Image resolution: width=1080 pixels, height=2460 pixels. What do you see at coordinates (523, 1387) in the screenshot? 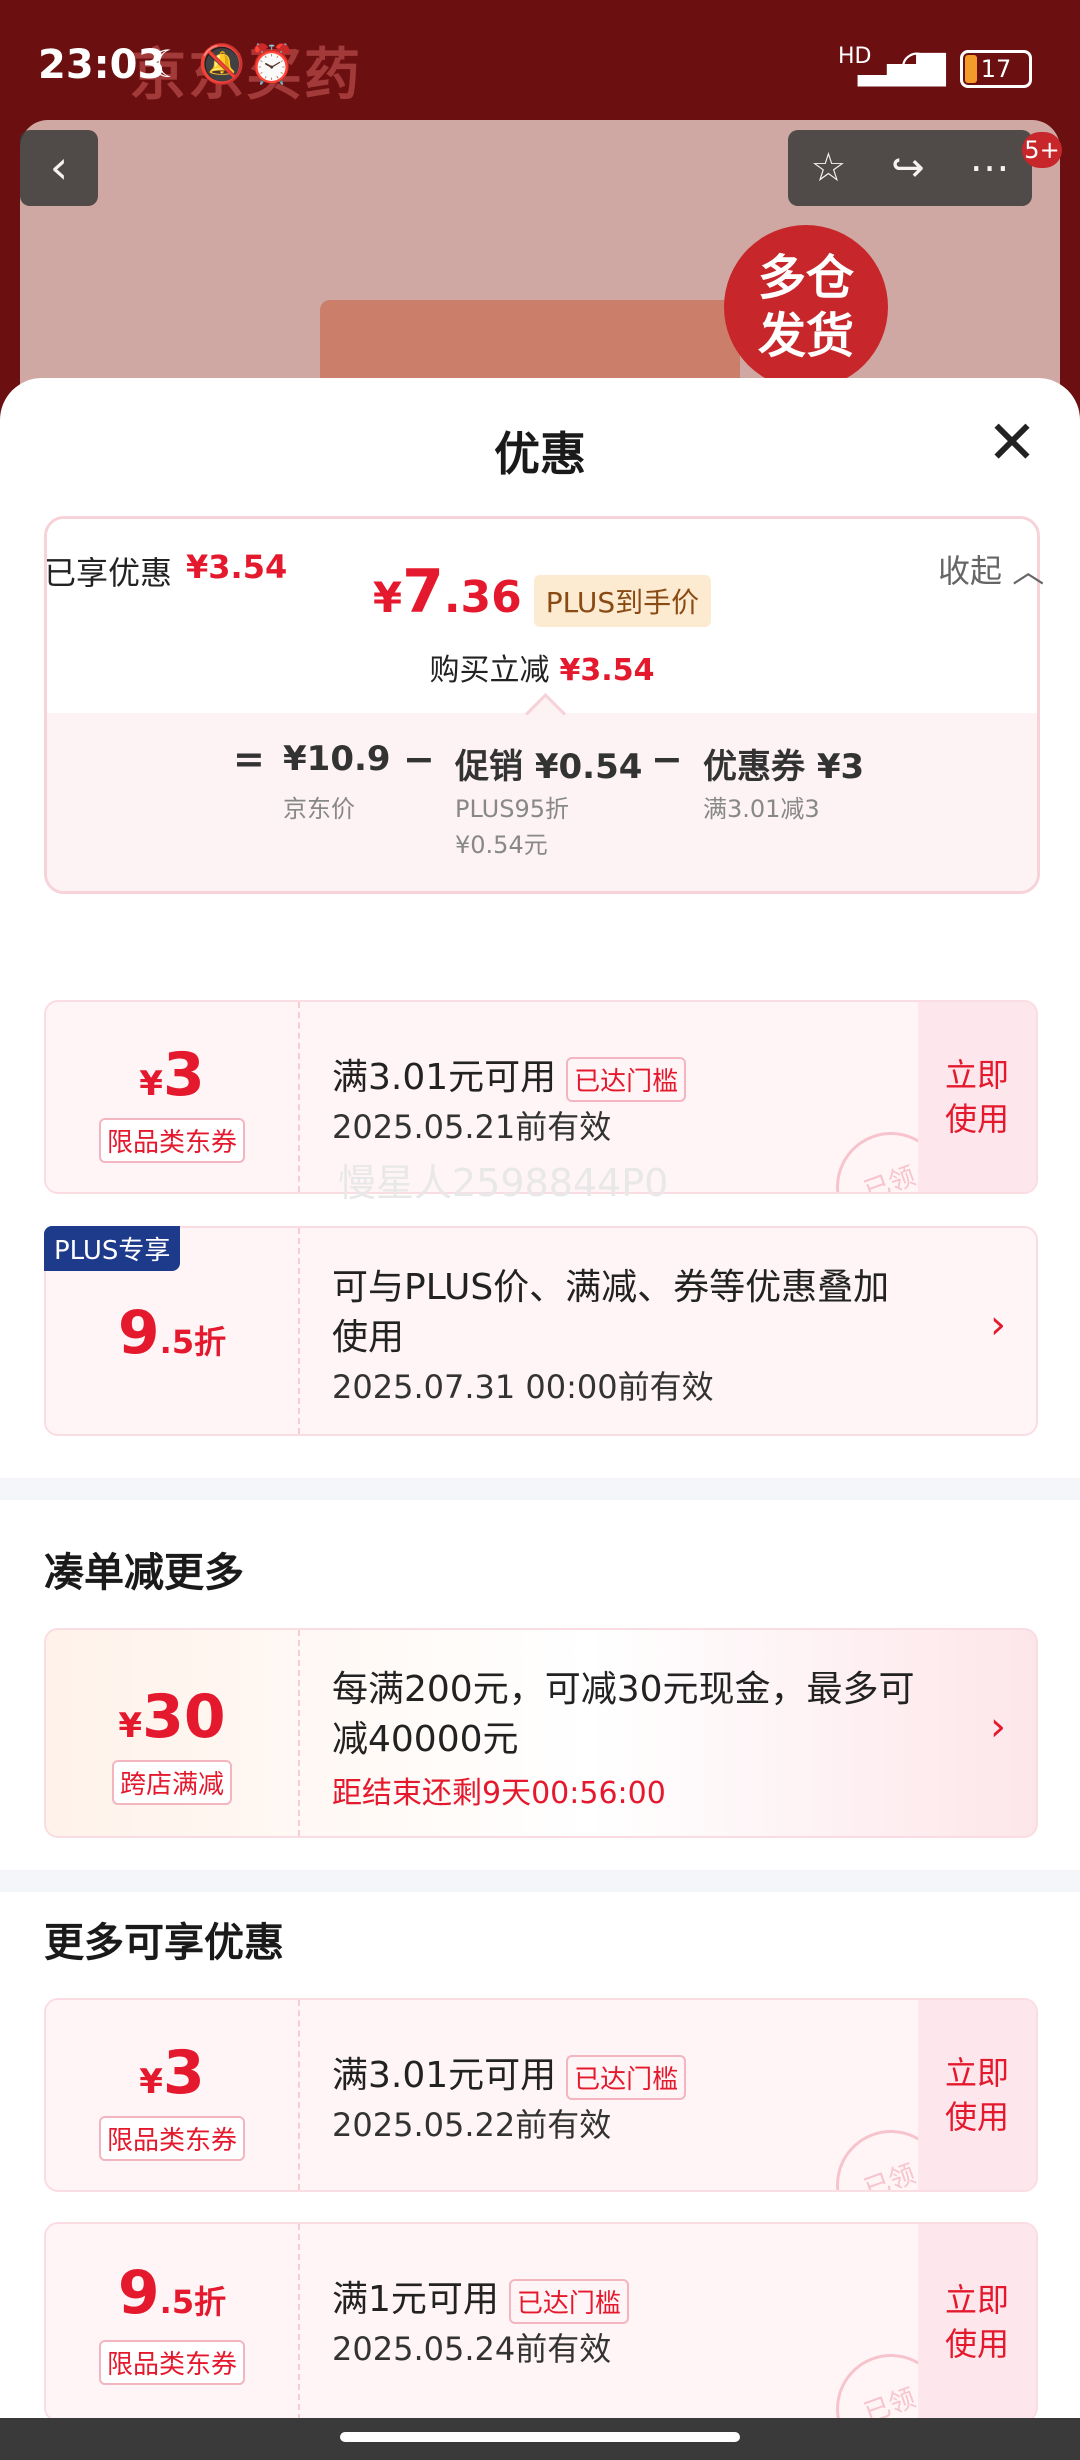
I see `plus-date: 2025.07.31 00:00前有效` at bounding box center [523, 1387].